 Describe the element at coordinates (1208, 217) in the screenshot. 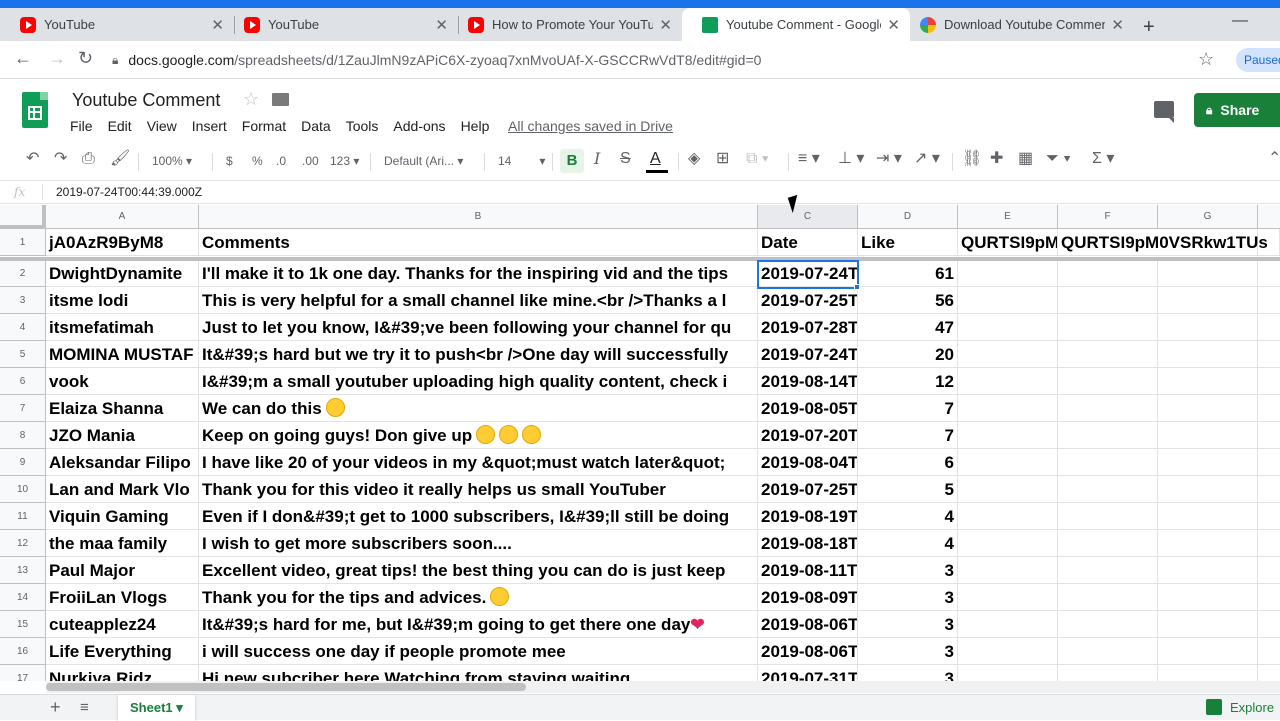

I see `column-header-g: G` at that location.